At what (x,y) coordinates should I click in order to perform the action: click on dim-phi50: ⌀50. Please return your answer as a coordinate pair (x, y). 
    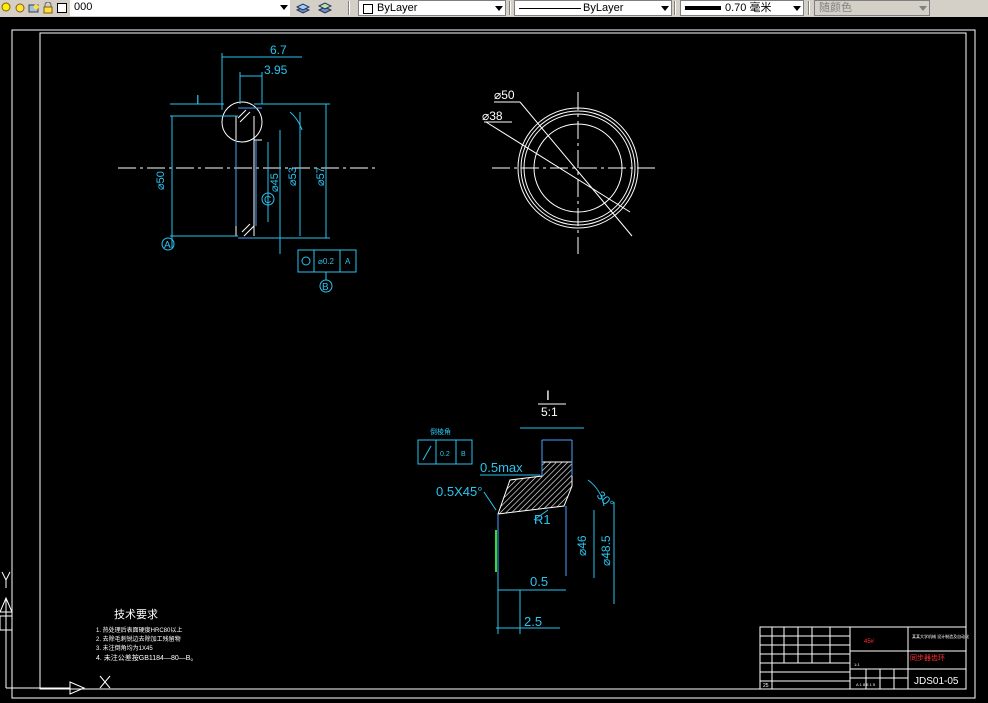
    Looking at the image, I should click on (161, 180).